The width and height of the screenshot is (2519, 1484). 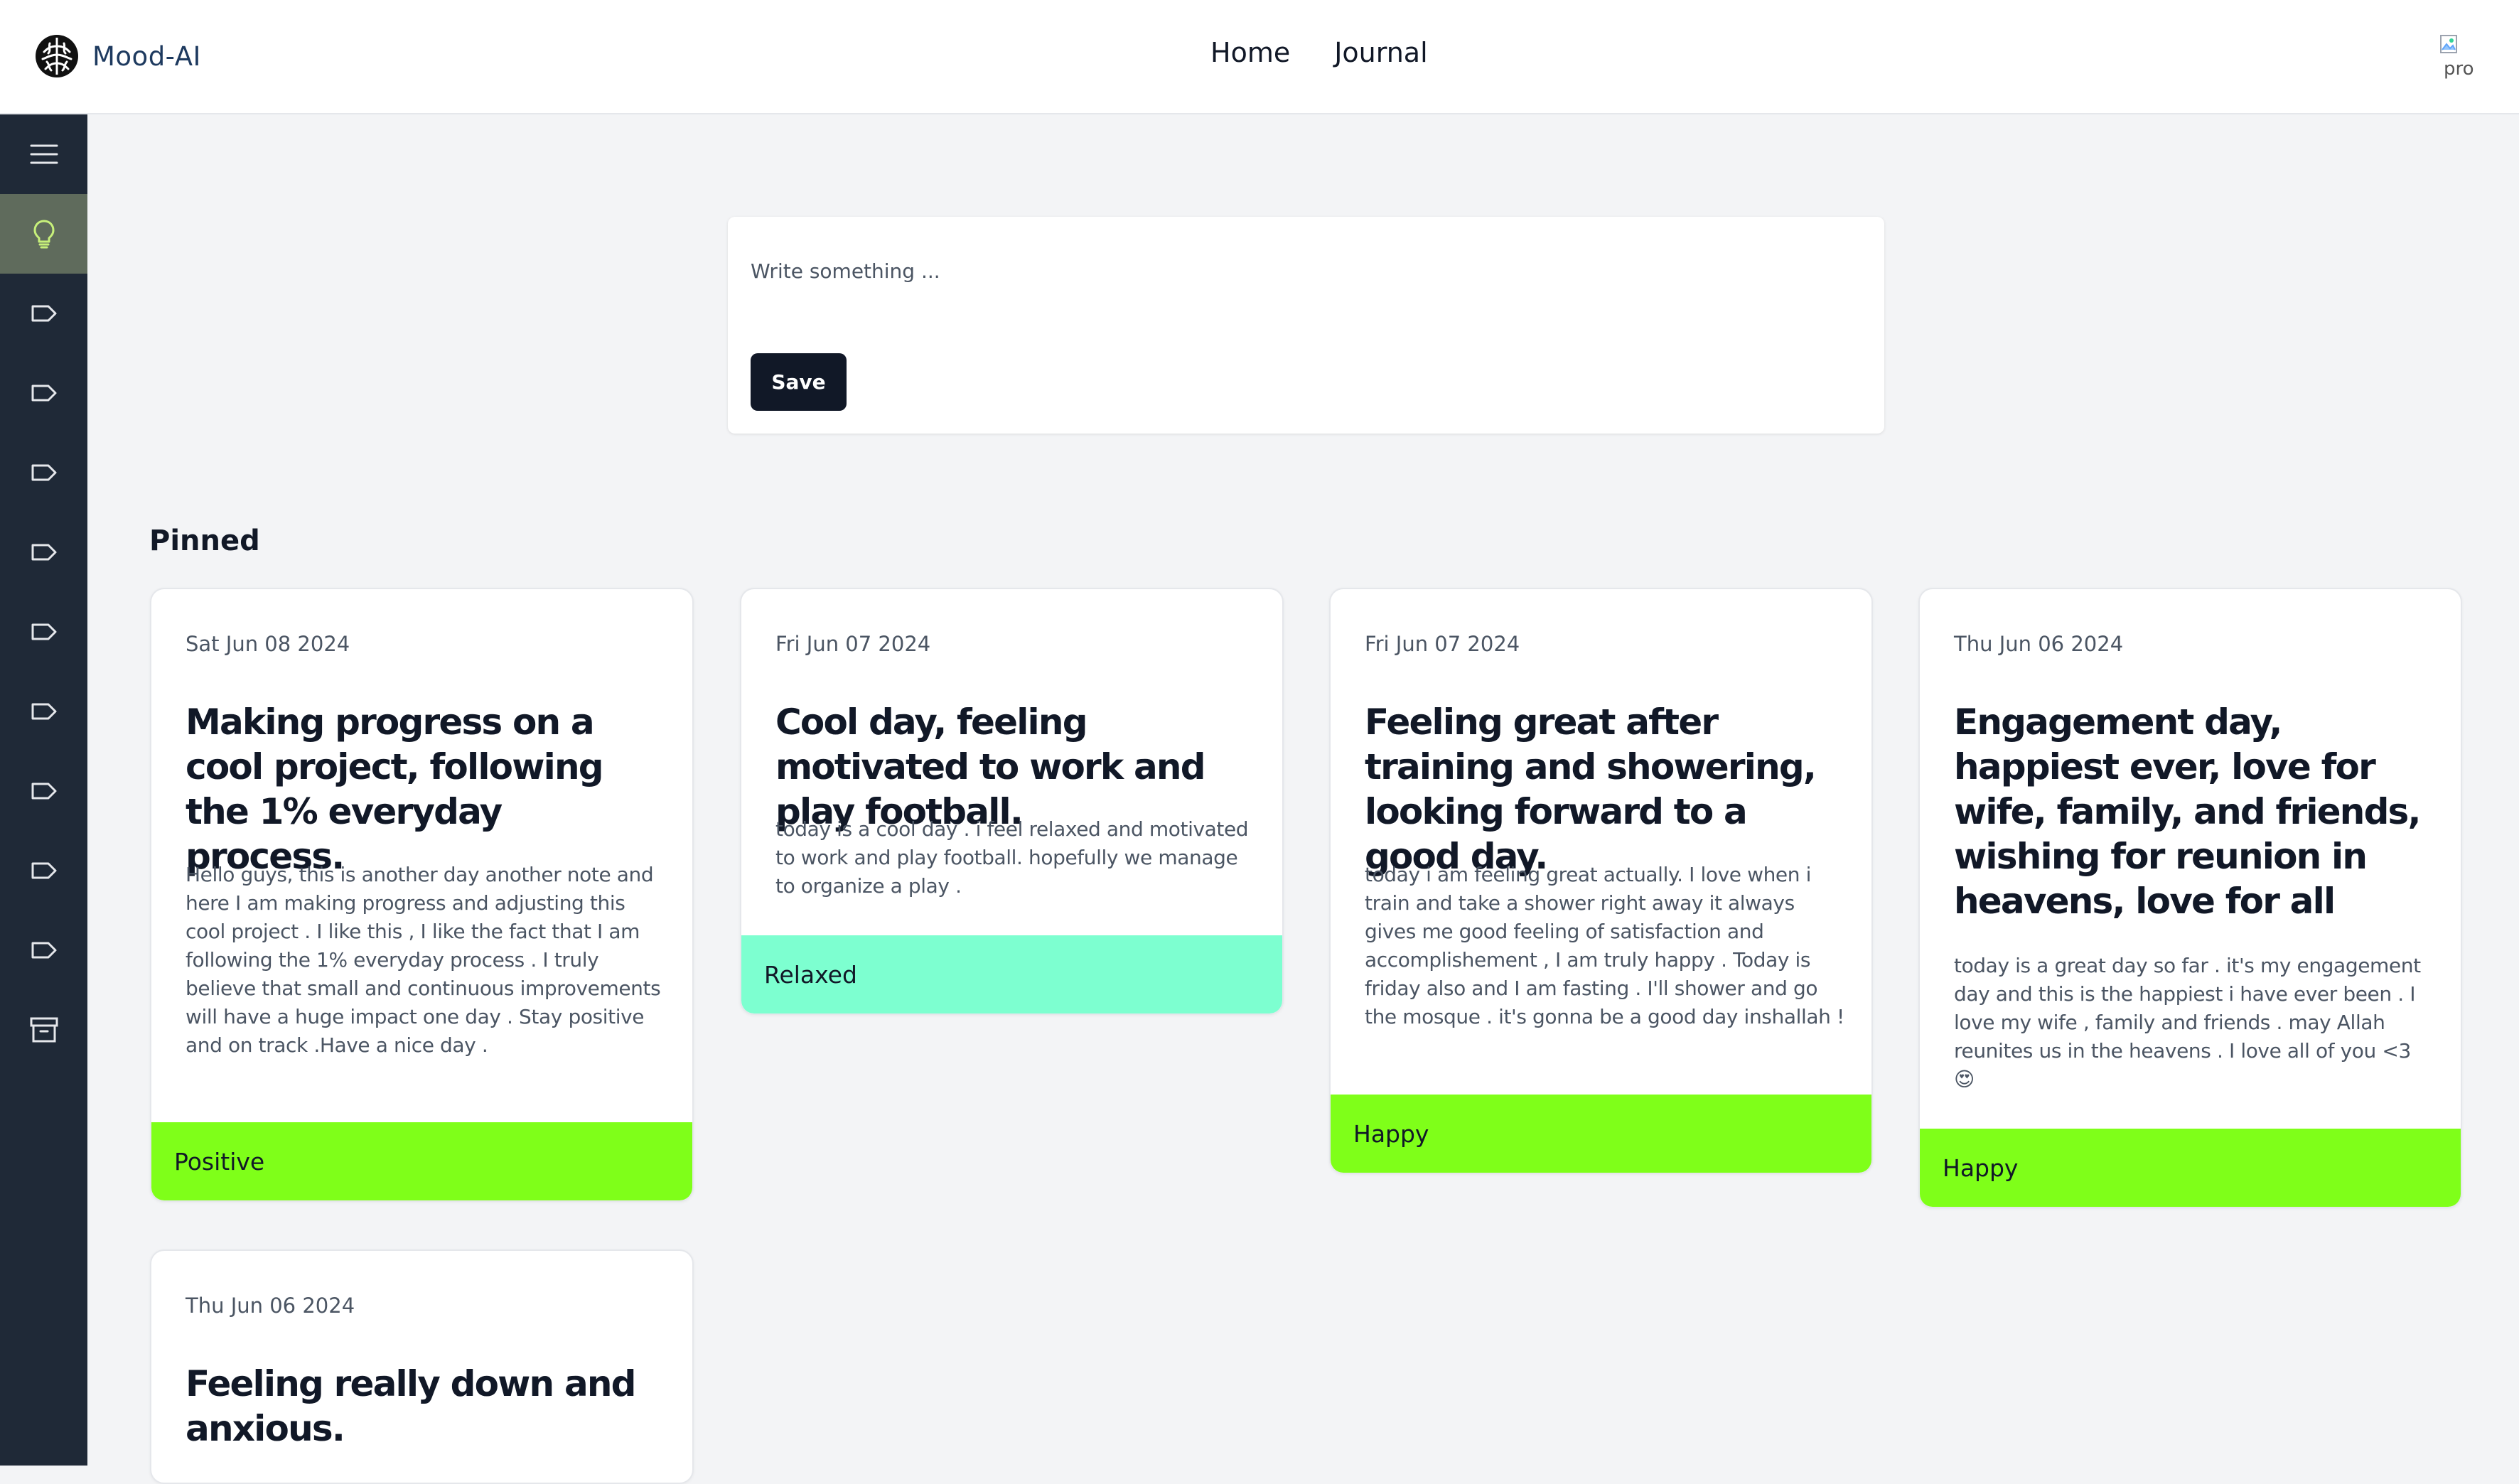 I want to click on lightbulb-icon, so click(x=43, y=235).